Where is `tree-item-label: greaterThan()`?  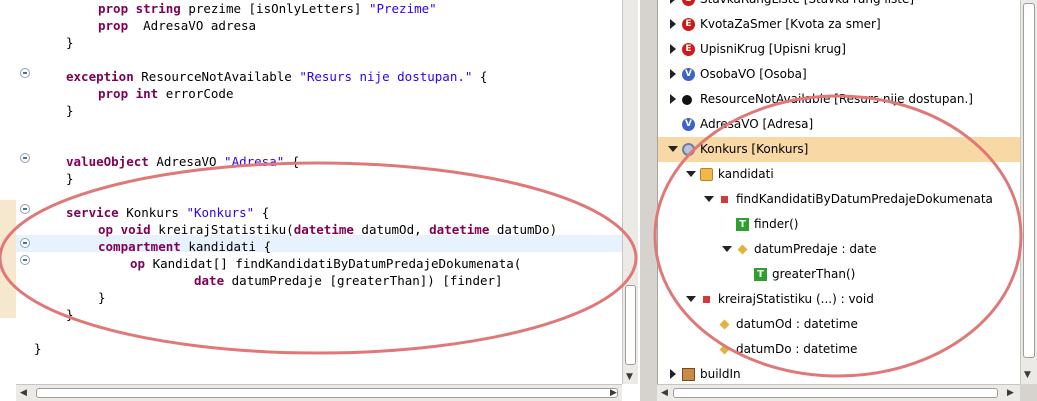
tree-item-label: greaterThan() is located at coordinates (814, 274).